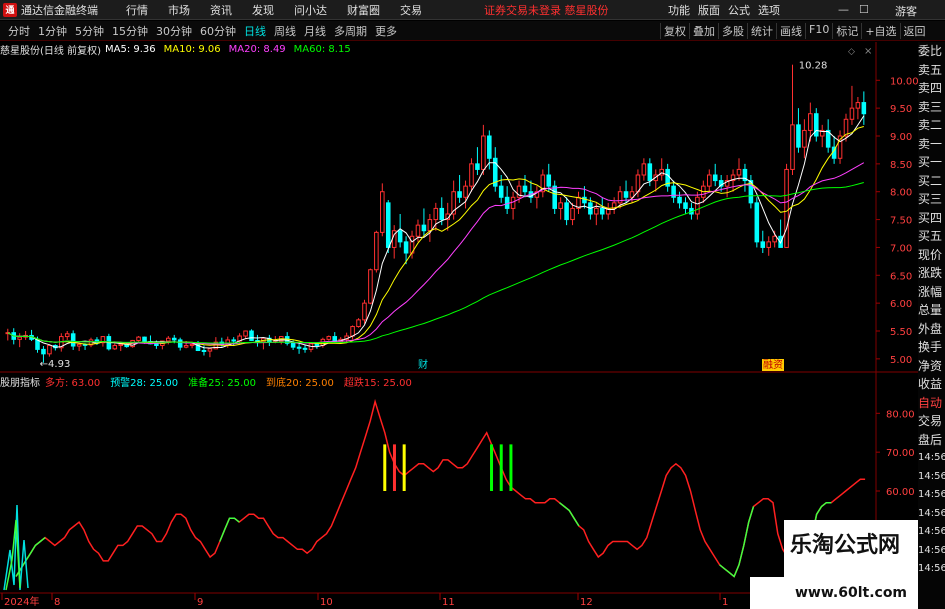 This screenshot has height=609, width=945. What do you see at coordinates (901, 332) in the screenshot?
I see `price-tick-9: 5.50` at bounding box center [901, 332].